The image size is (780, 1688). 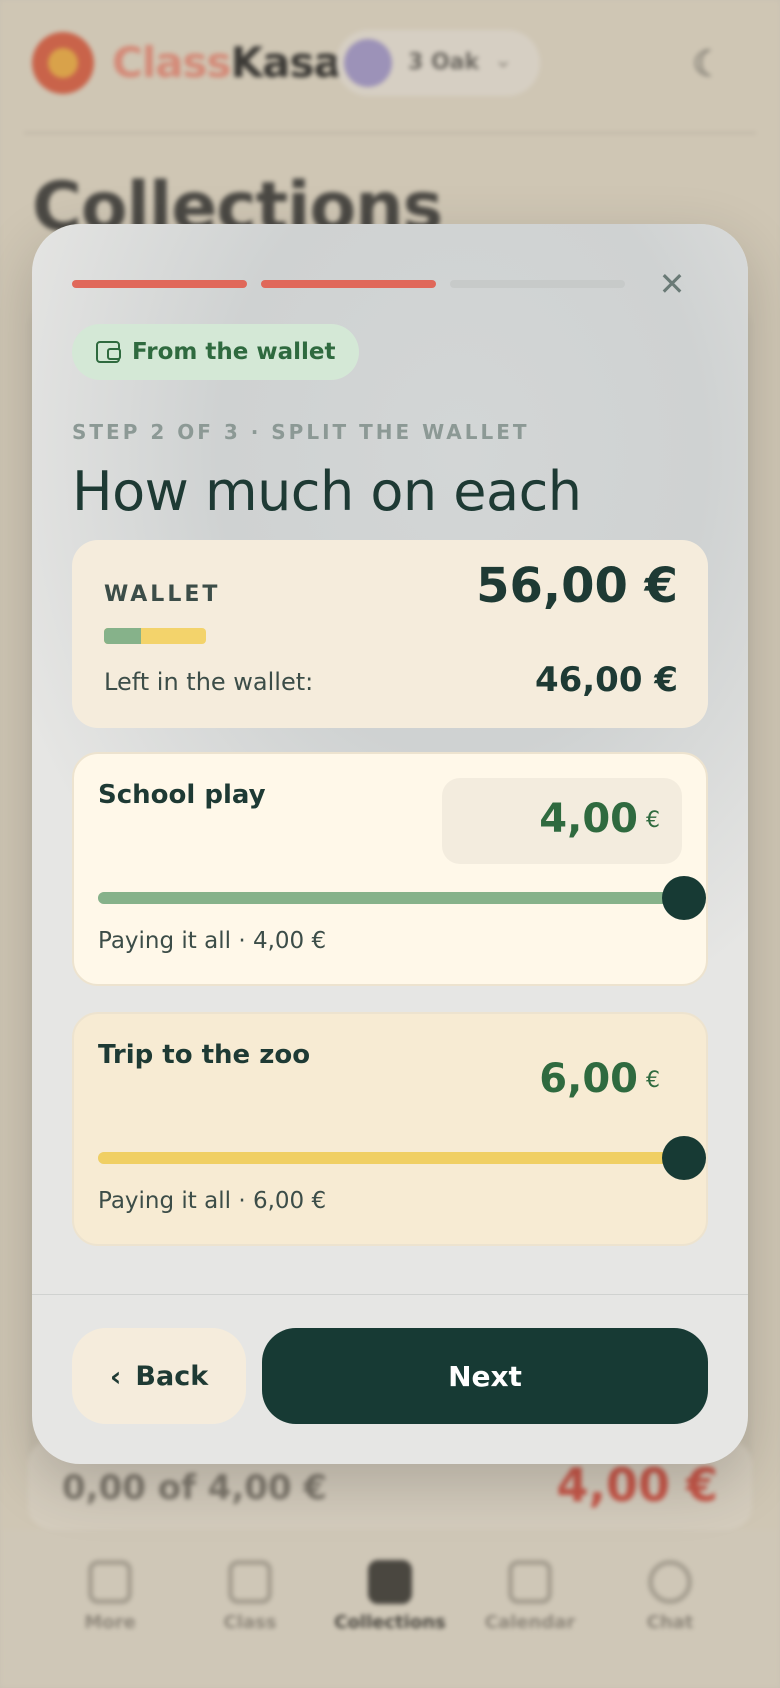 What do you see at coordinates (115, 1376) in the screenshot?
I see `chevron-left-icon: ‹` at bounding box center [115, 1376].